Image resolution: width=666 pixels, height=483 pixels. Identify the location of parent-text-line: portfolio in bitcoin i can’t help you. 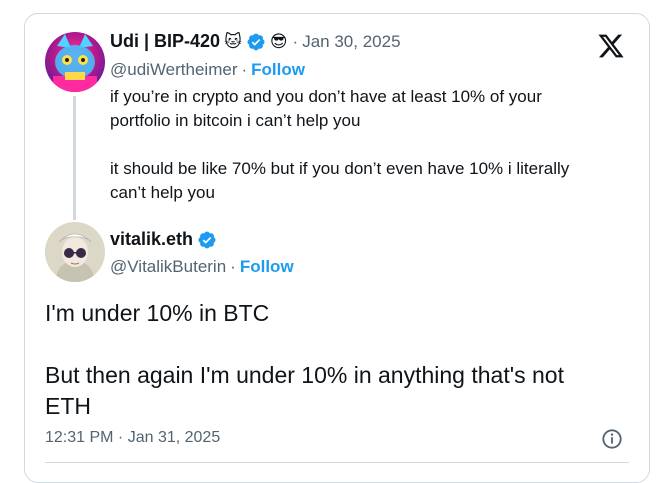
(235, 120).